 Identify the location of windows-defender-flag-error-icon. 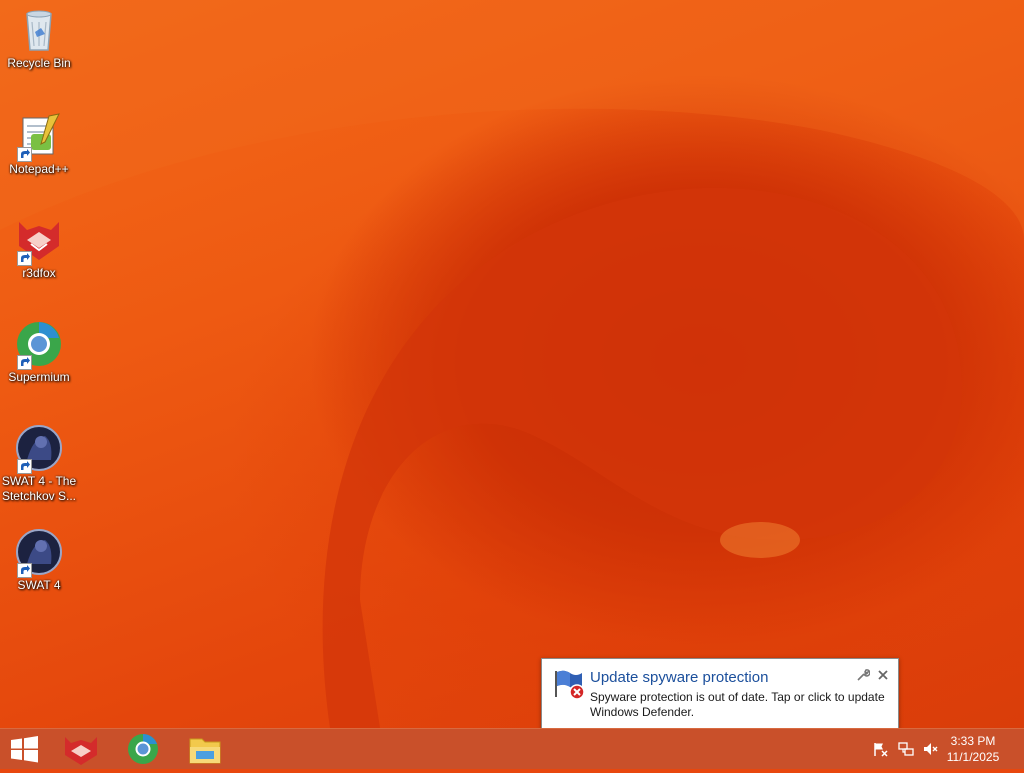
(569, 684).